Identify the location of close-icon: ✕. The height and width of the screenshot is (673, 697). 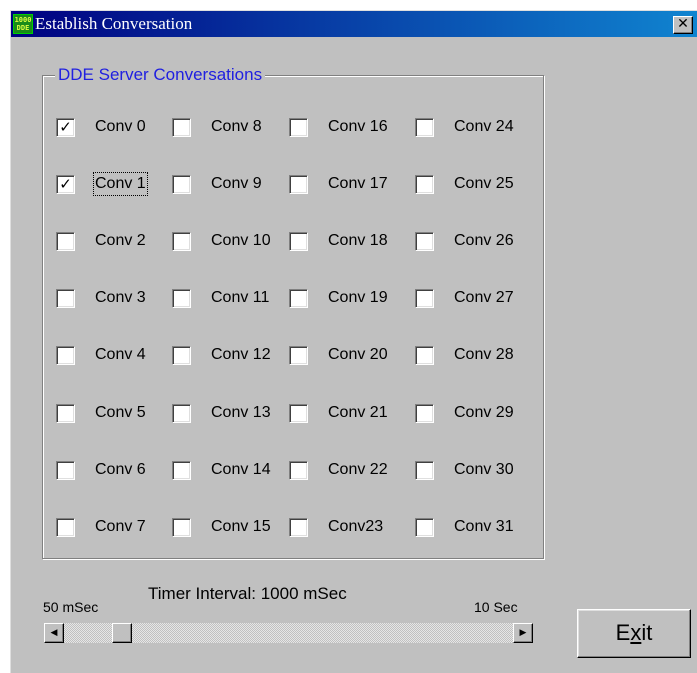
(683, 24).